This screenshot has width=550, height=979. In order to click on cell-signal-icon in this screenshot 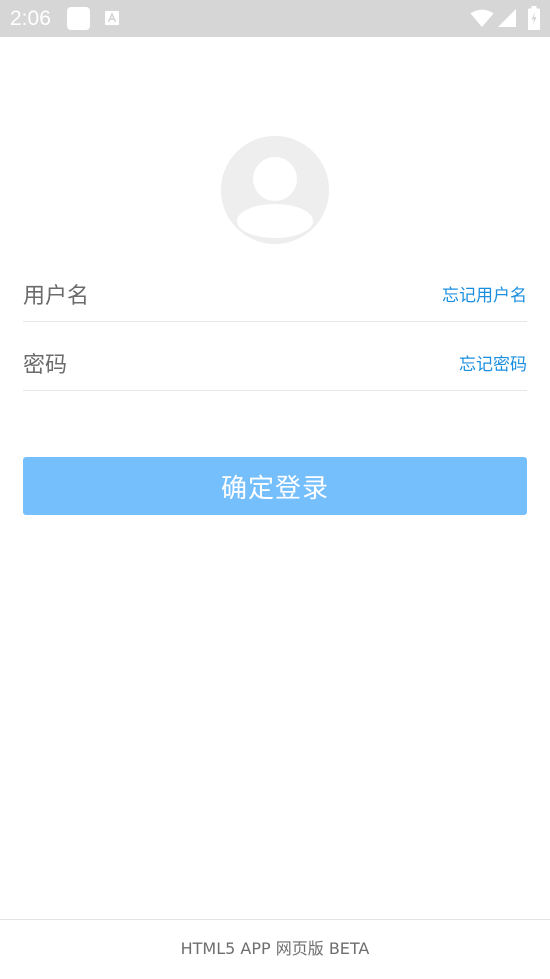, I will do `click(507, 18)`.